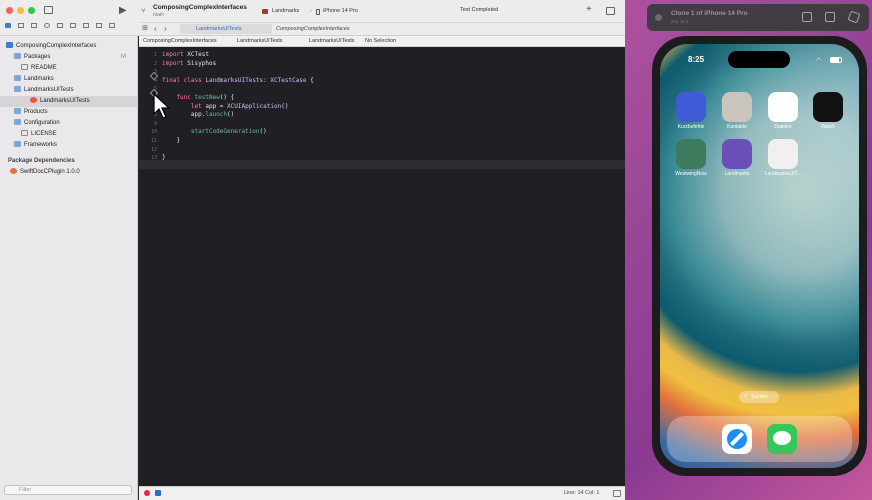 Image resolution: width=872 pixels, height=500 pixels. What do you see at coordinates (311, 11) in the screenshot?
I see `chevron-right-icon: ›` at bounding box center [311, 11].